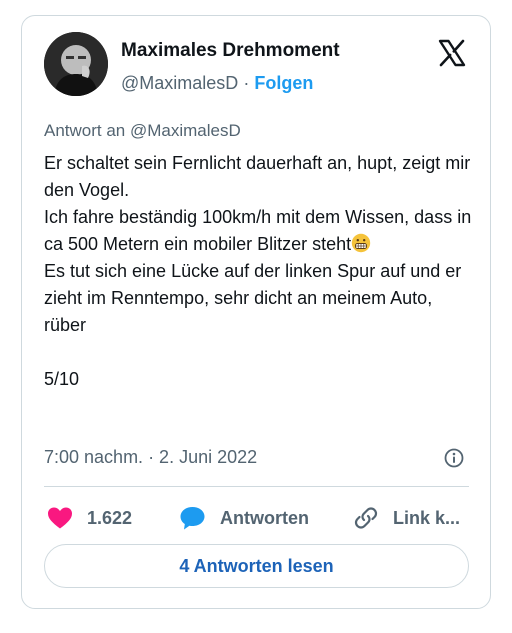  What do you see at coordinates (256, 486) in the screenshot?
I see `divider` at bounding box center [256, 486].